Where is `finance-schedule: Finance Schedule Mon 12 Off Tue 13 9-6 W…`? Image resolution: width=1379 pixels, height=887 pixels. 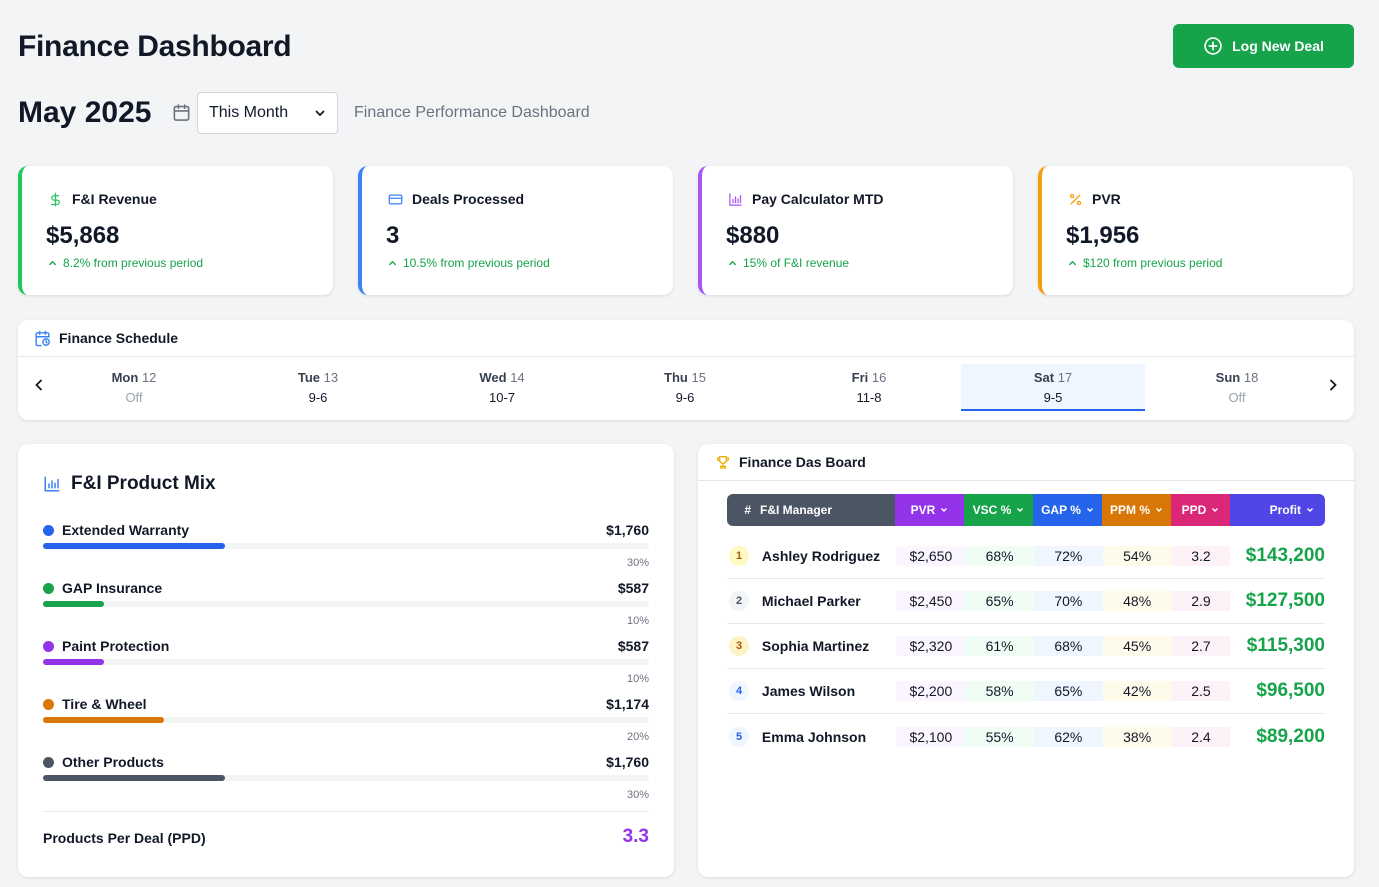
finance-schedule: Finance Schedule Mon 12 Off Tue 13 9-6 W… is located at coordinates (686, 370).